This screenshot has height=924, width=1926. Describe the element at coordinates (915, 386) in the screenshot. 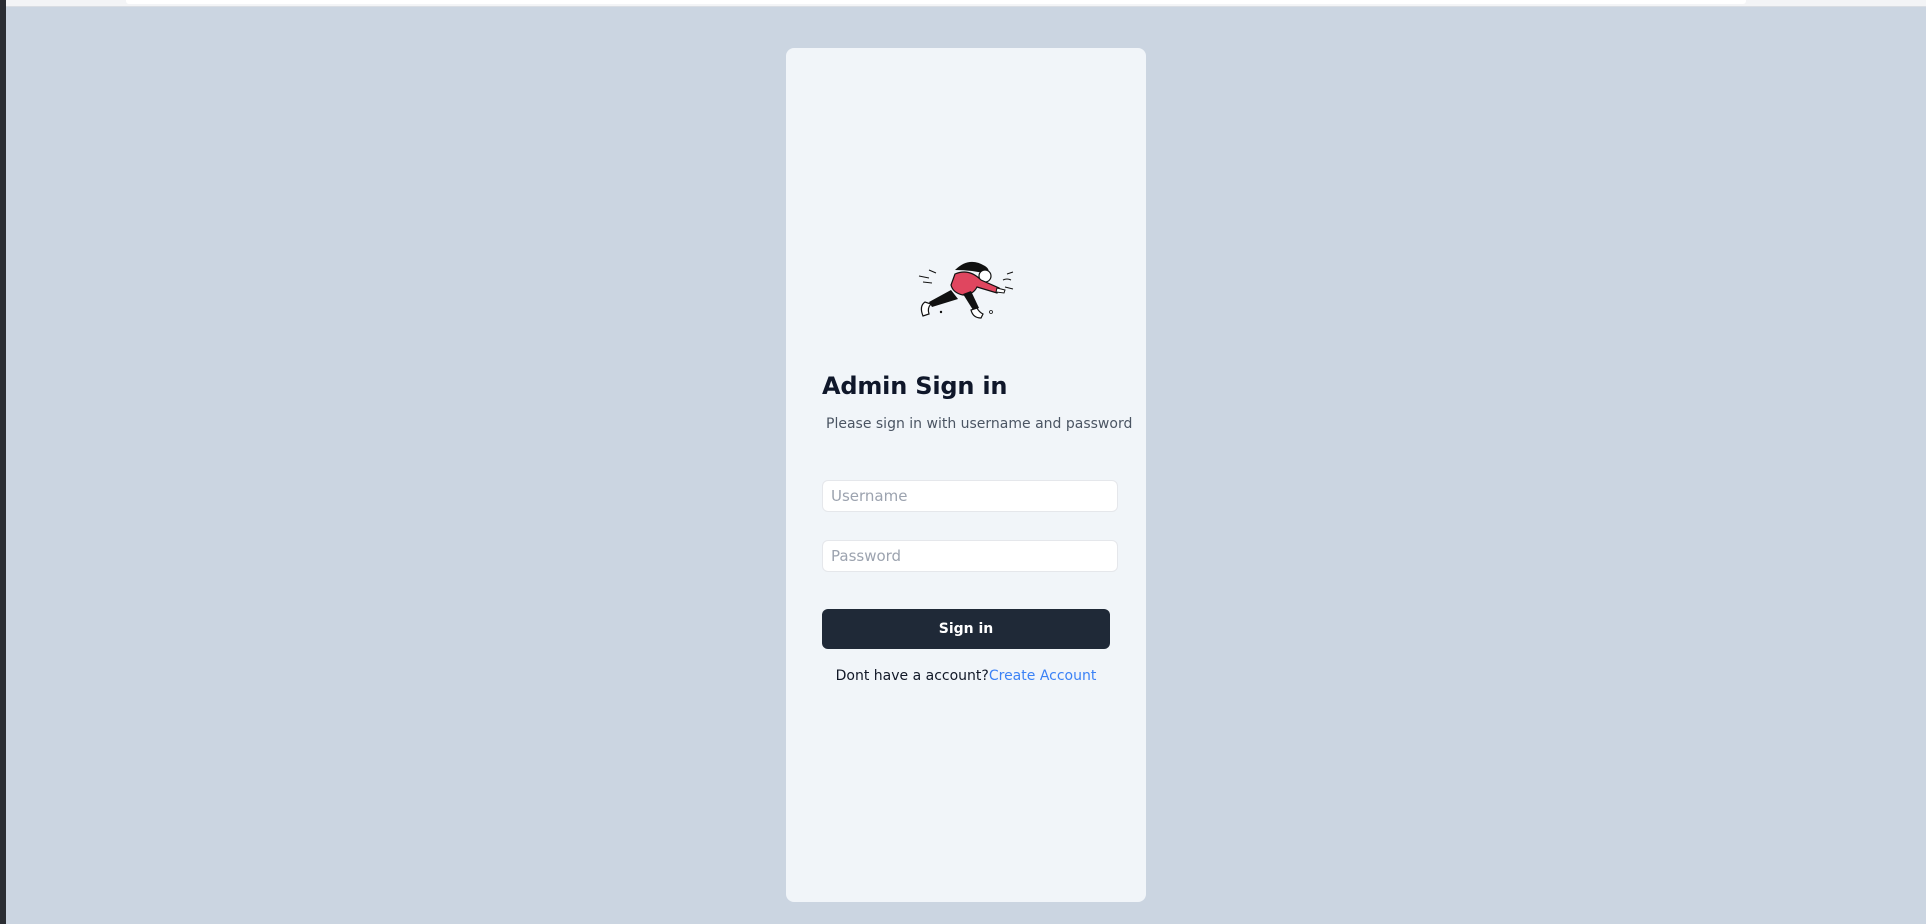

I see `page-title: Admin Sign in` at that location.